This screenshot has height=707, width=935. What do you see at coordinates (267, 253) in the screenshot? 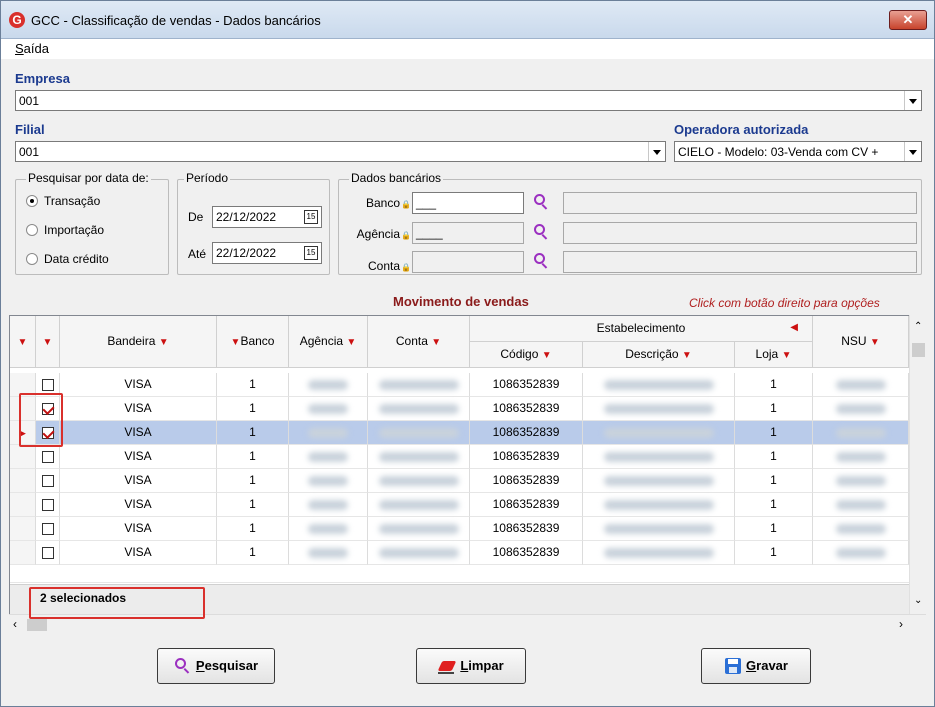
I see `ate-date-input: 22/12/2022 15` at bounding box center [267, 253].